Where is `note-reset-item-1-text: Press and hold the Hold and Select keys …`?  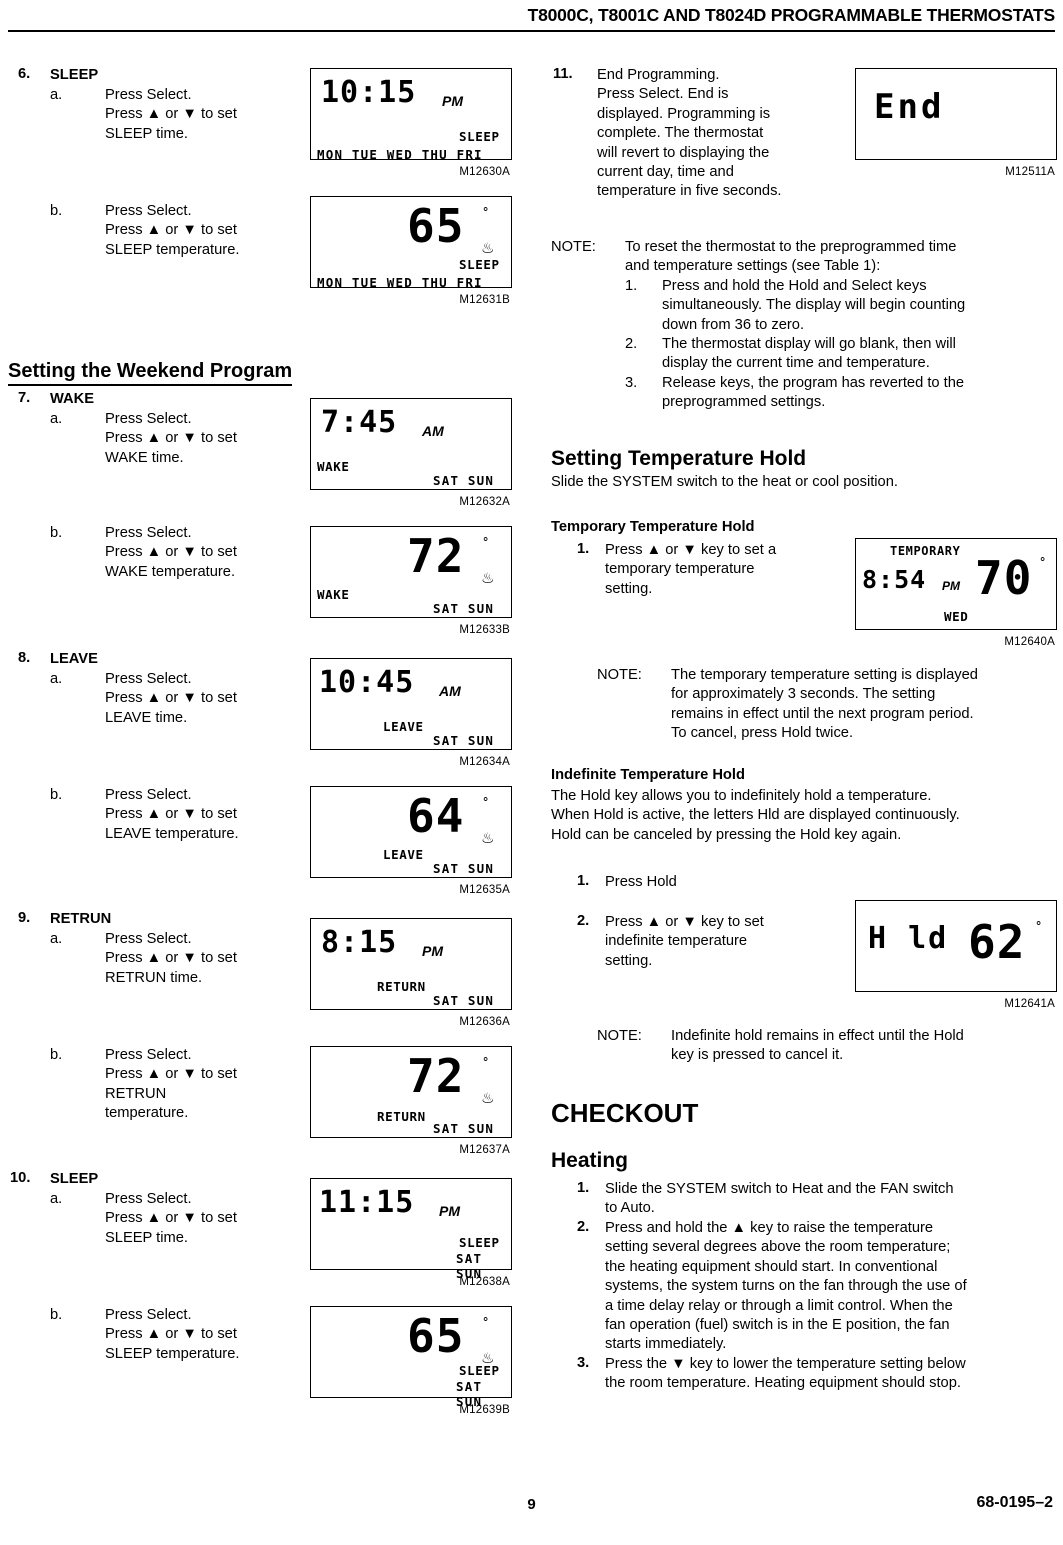
note-reset-item-1-text: Press and hold the Hold and Select keys … is located at coordinates (814, 305).